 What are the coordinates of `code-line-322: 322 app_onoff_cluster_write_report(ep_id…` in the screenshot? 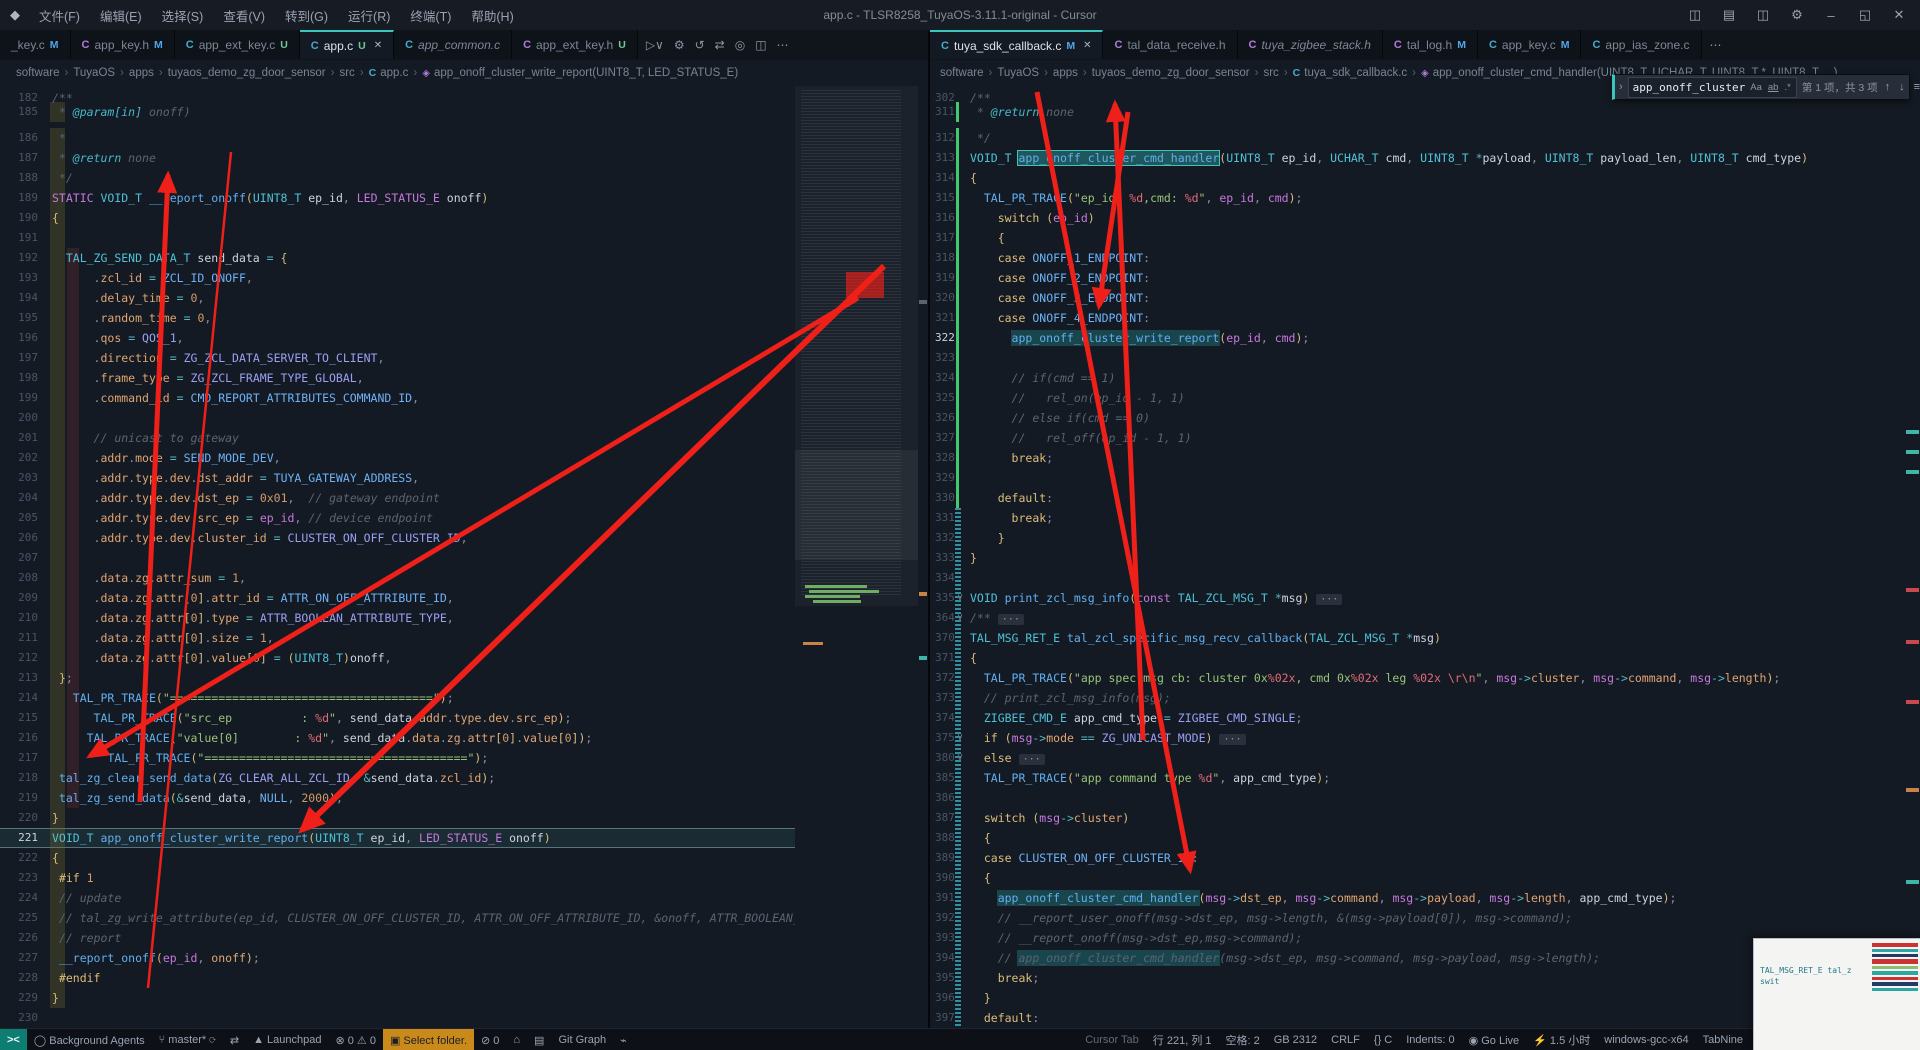 It's located at (1417, 338).